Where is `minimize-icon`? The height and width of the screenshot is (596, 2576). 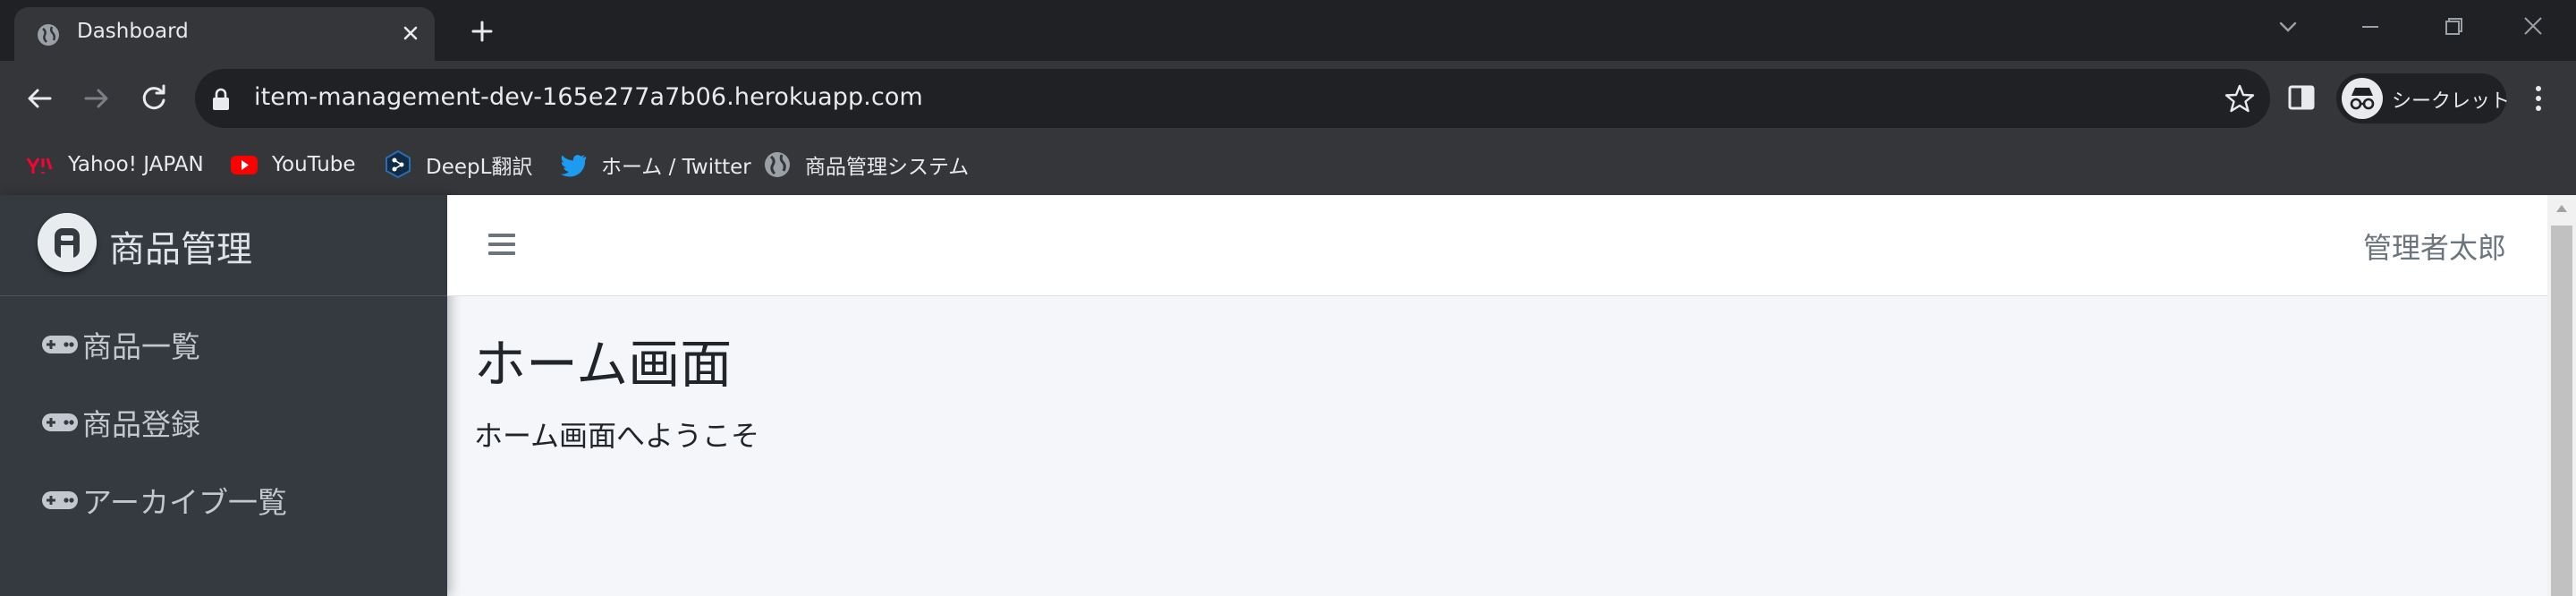 minimize-icon is located at coordinates (2370, 27).